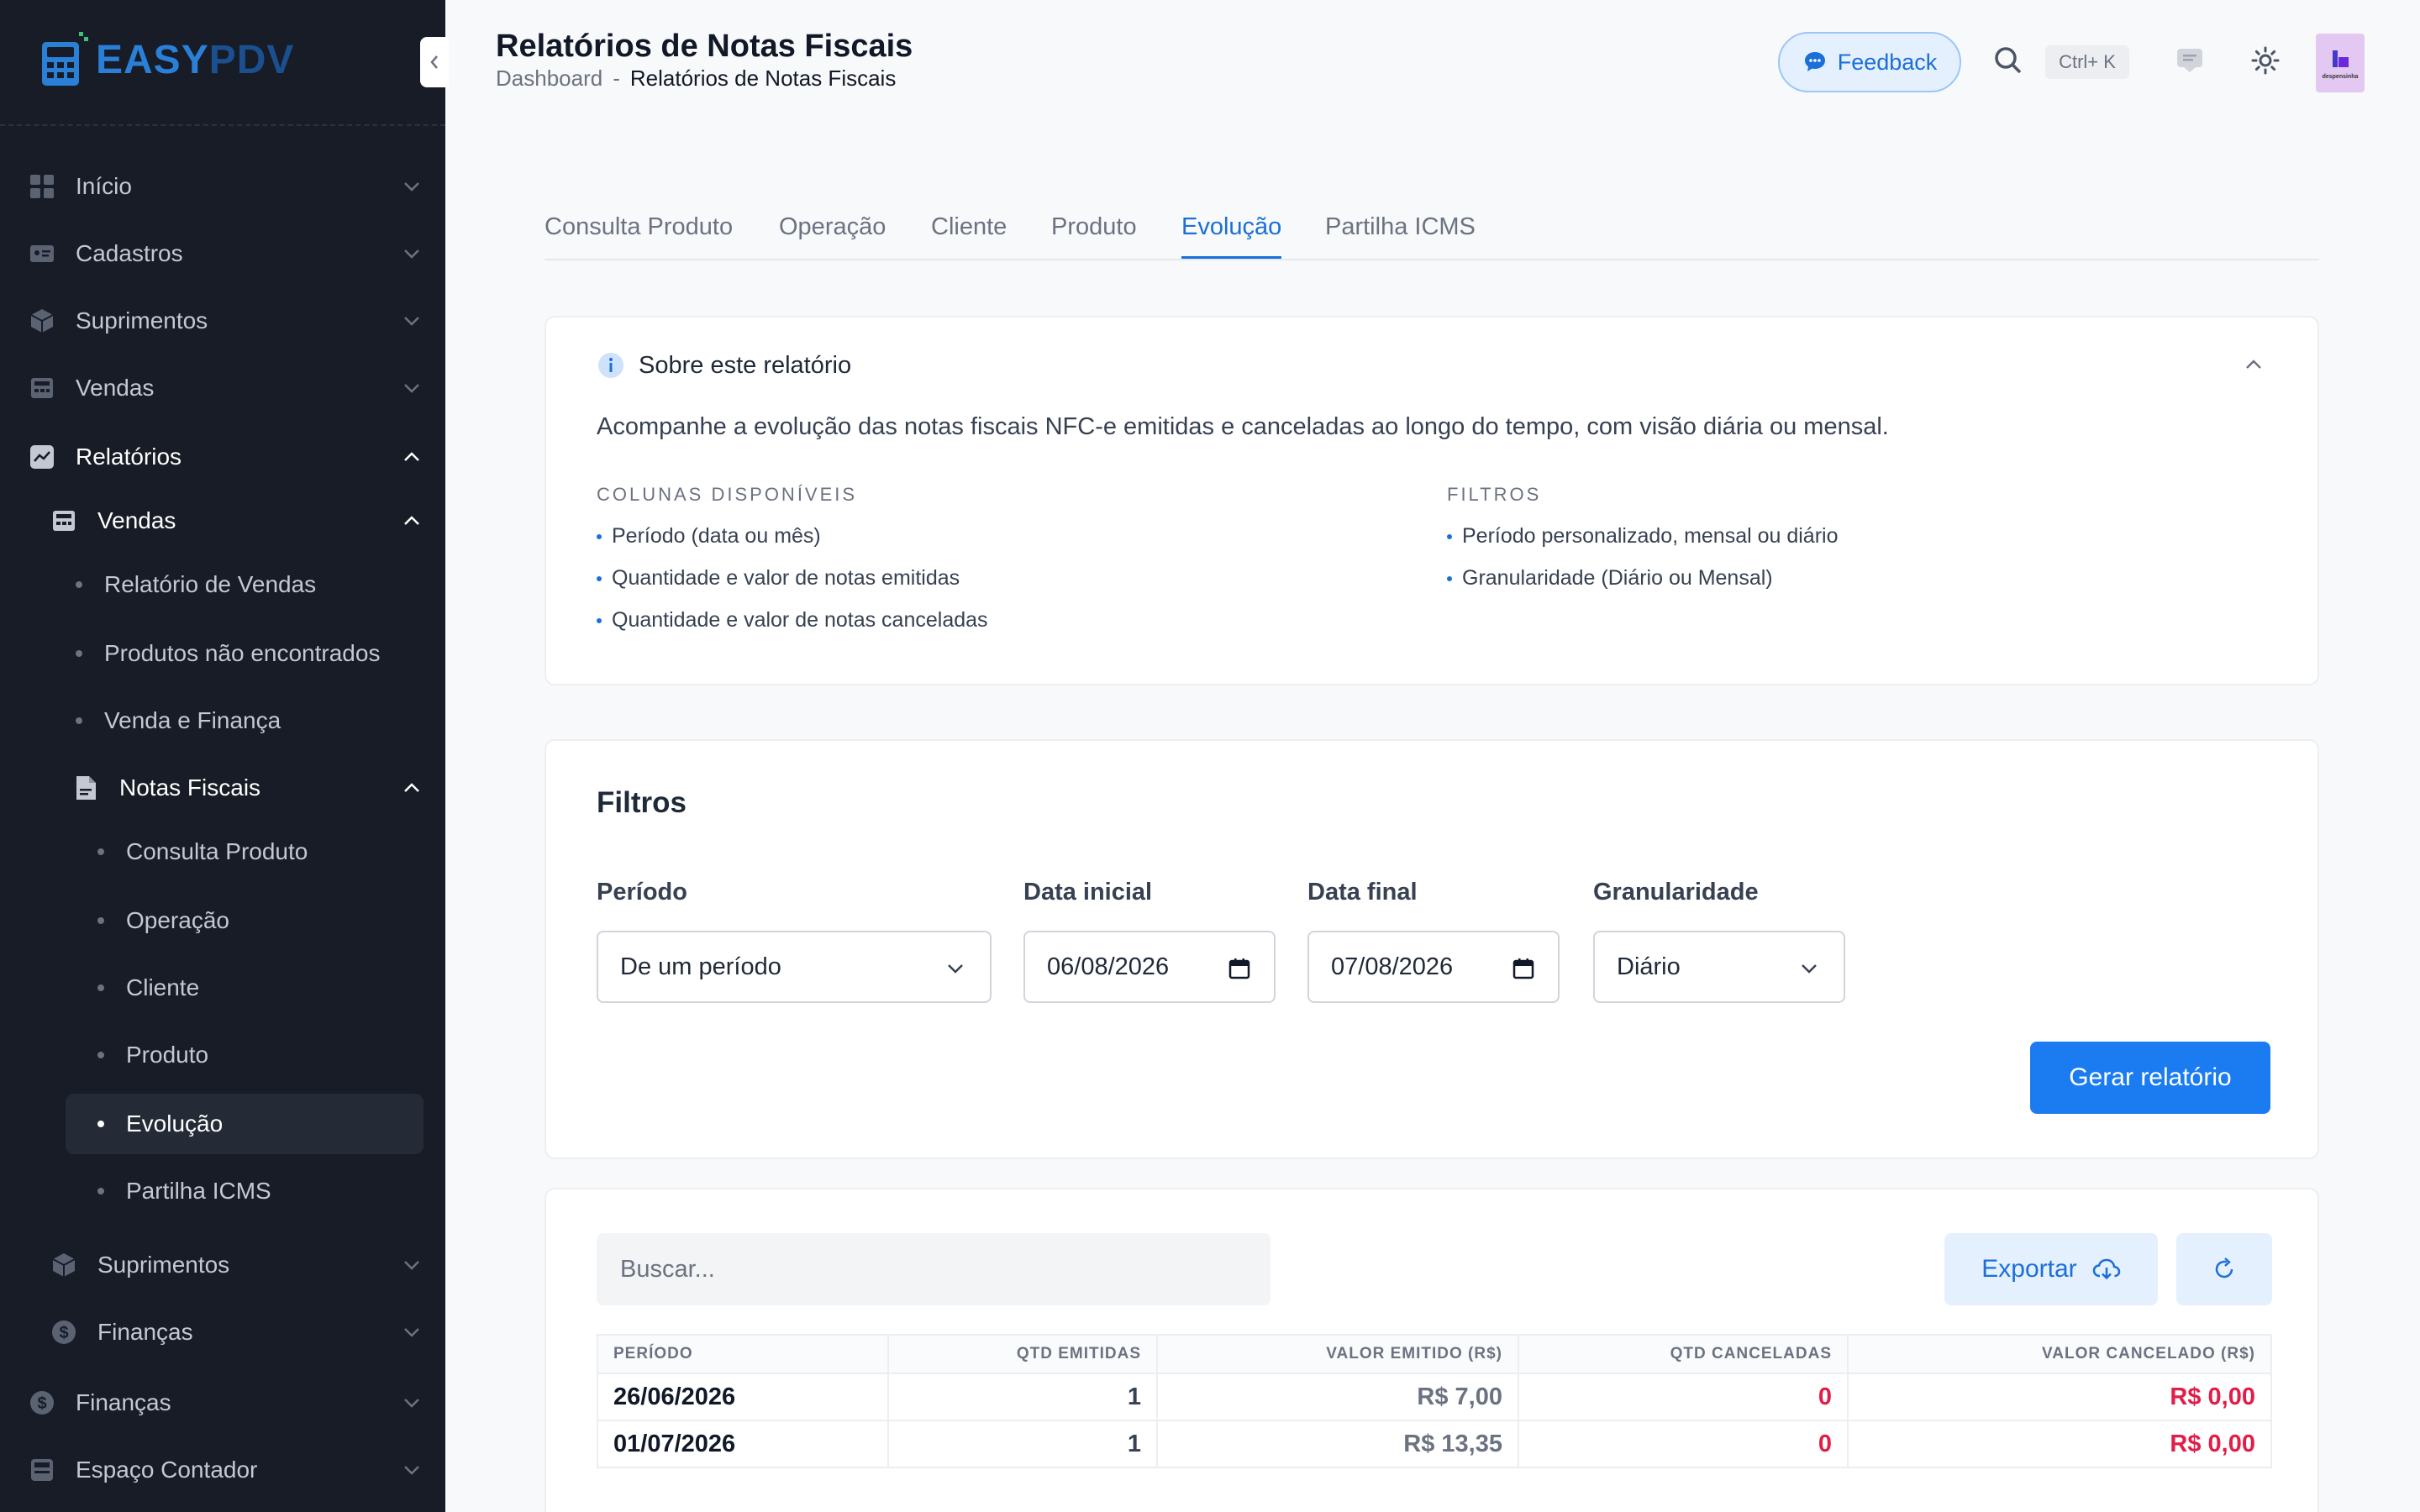 This screenshot has width=2420, height=1512. What do you see at coordinates (1435, 1397) in the screenshot?
I see `table-row: 26/06/2026 1 R$ 7,00 0 R$ 0,00` at bounding box center [1435, 1397].